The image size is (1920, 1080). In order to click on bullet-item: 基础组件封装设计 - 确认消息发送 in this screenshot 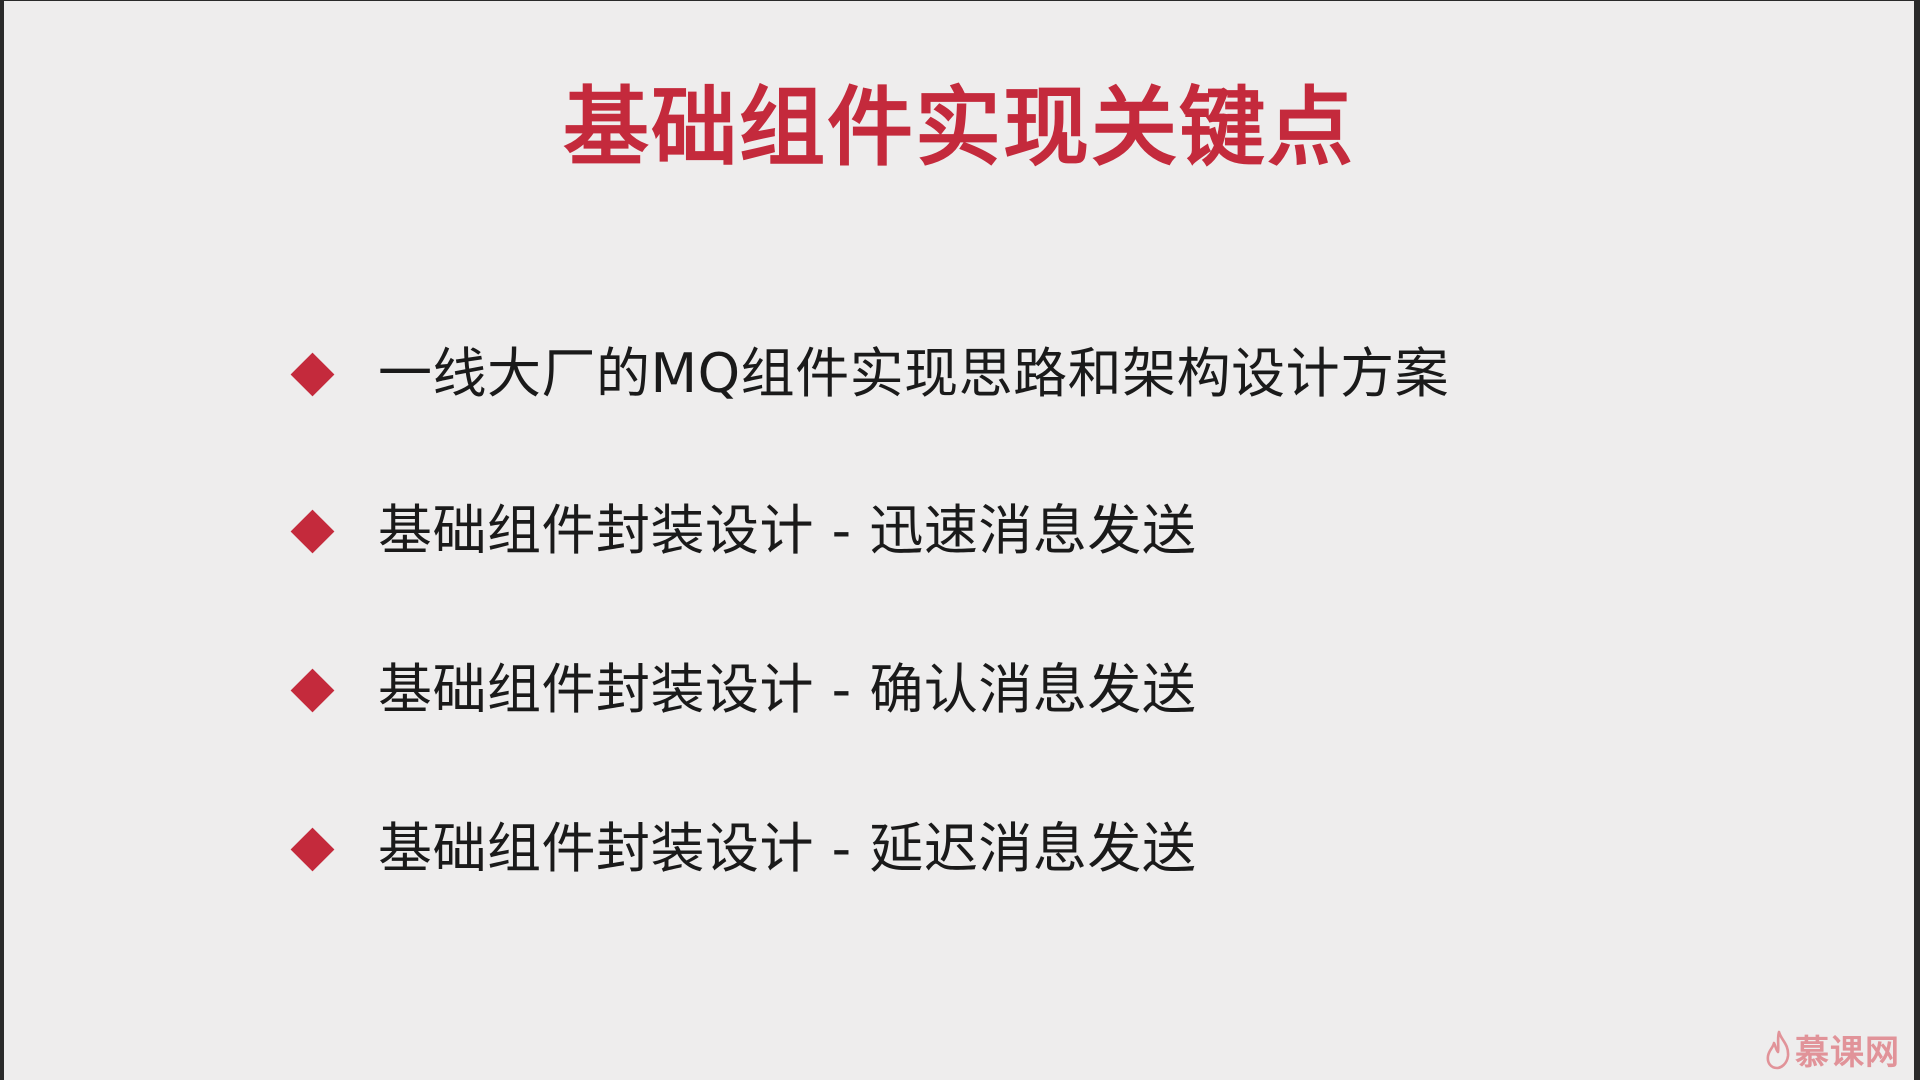, I will do `click(743, 690)`.